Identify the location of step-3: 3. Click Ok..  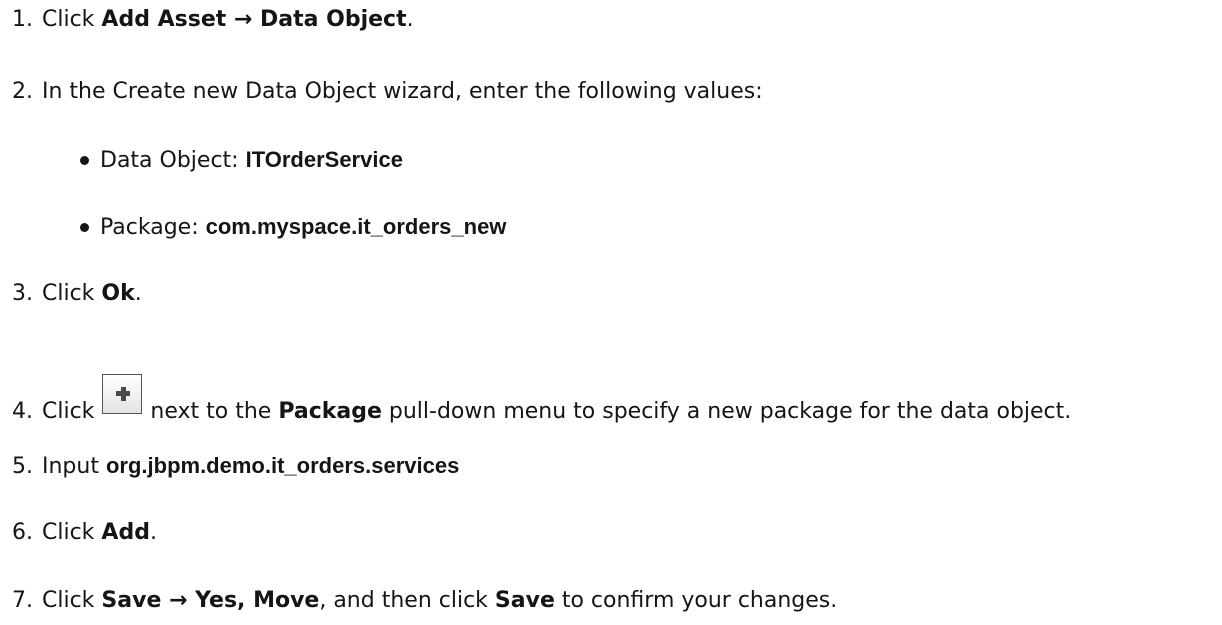
(71, 294).